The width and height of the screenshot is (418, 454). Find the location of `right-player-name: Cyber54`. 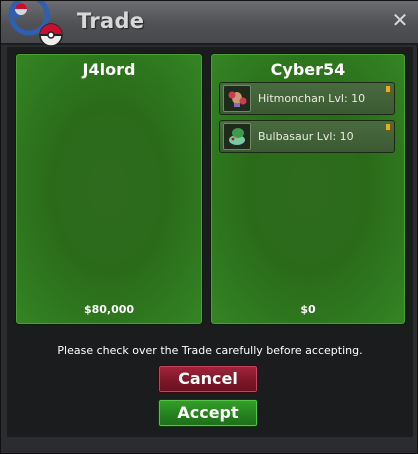

right-player-name: Cyber54 is located at coordinates (308, 69).